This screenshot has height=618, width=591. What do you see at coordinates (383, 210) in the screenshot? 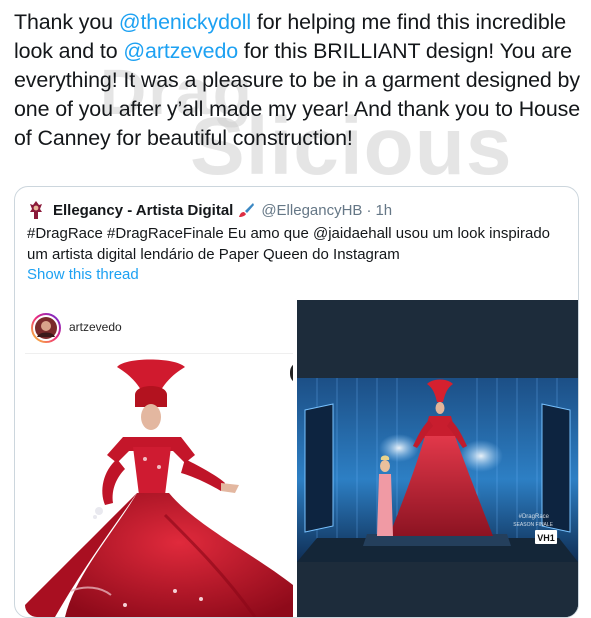
I see `quoted-timestamp: 1h` at bounding box center [383, 210].